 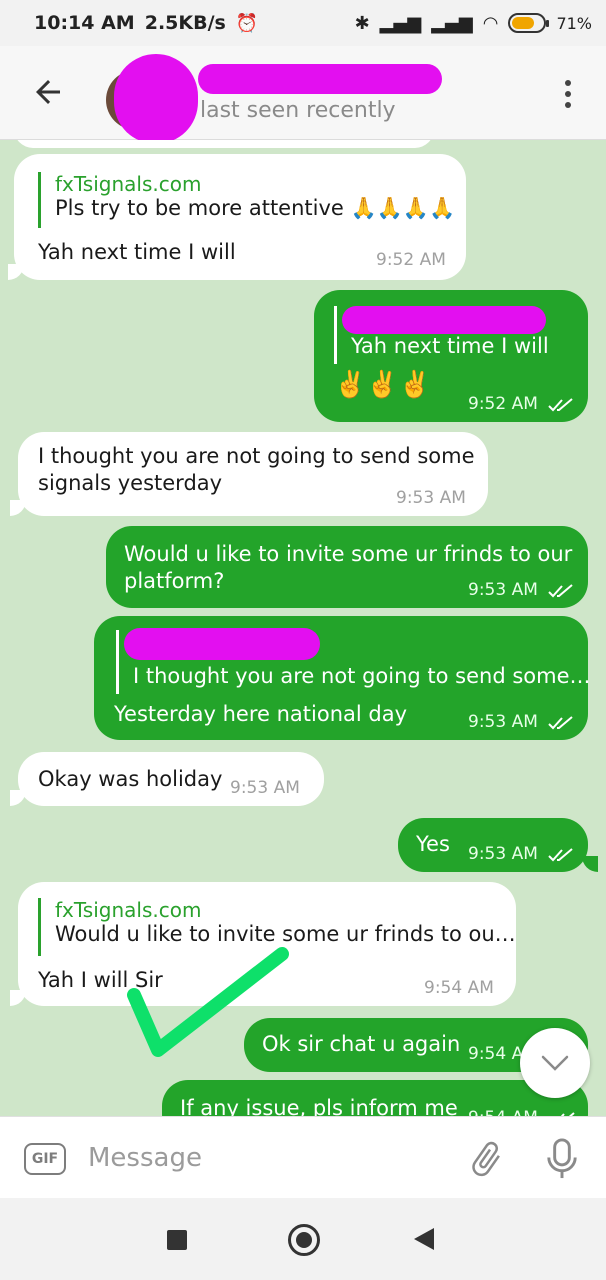 What do you see at coordinates (568, 94) in the screenshot?
I see `more-vert-icon` at bounding box center [568, 94].